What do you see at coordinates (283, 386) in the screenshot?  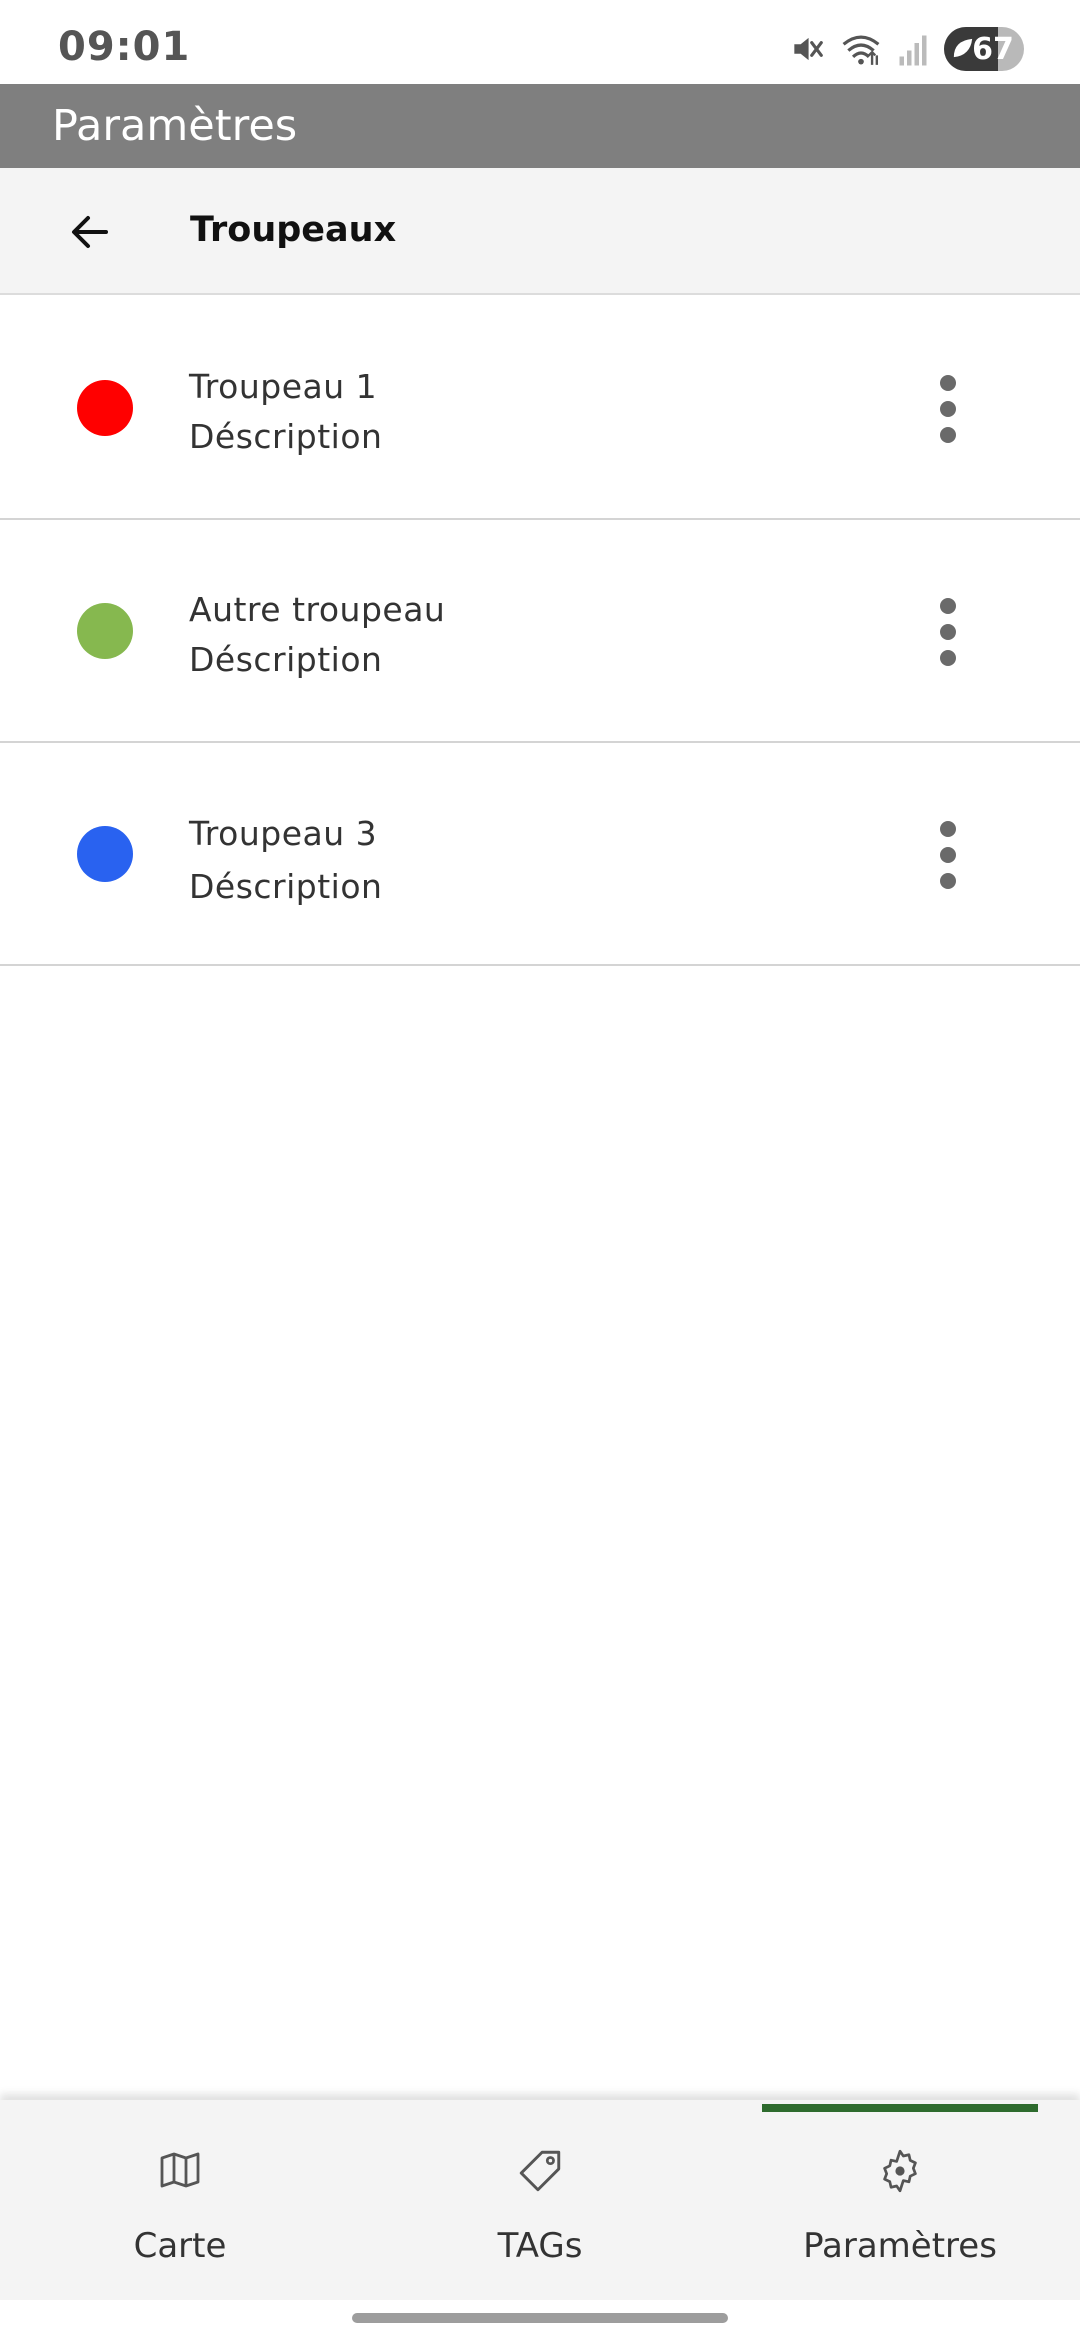 I see `herd-name: Troupeau 1` at bounding box center [283, 386].